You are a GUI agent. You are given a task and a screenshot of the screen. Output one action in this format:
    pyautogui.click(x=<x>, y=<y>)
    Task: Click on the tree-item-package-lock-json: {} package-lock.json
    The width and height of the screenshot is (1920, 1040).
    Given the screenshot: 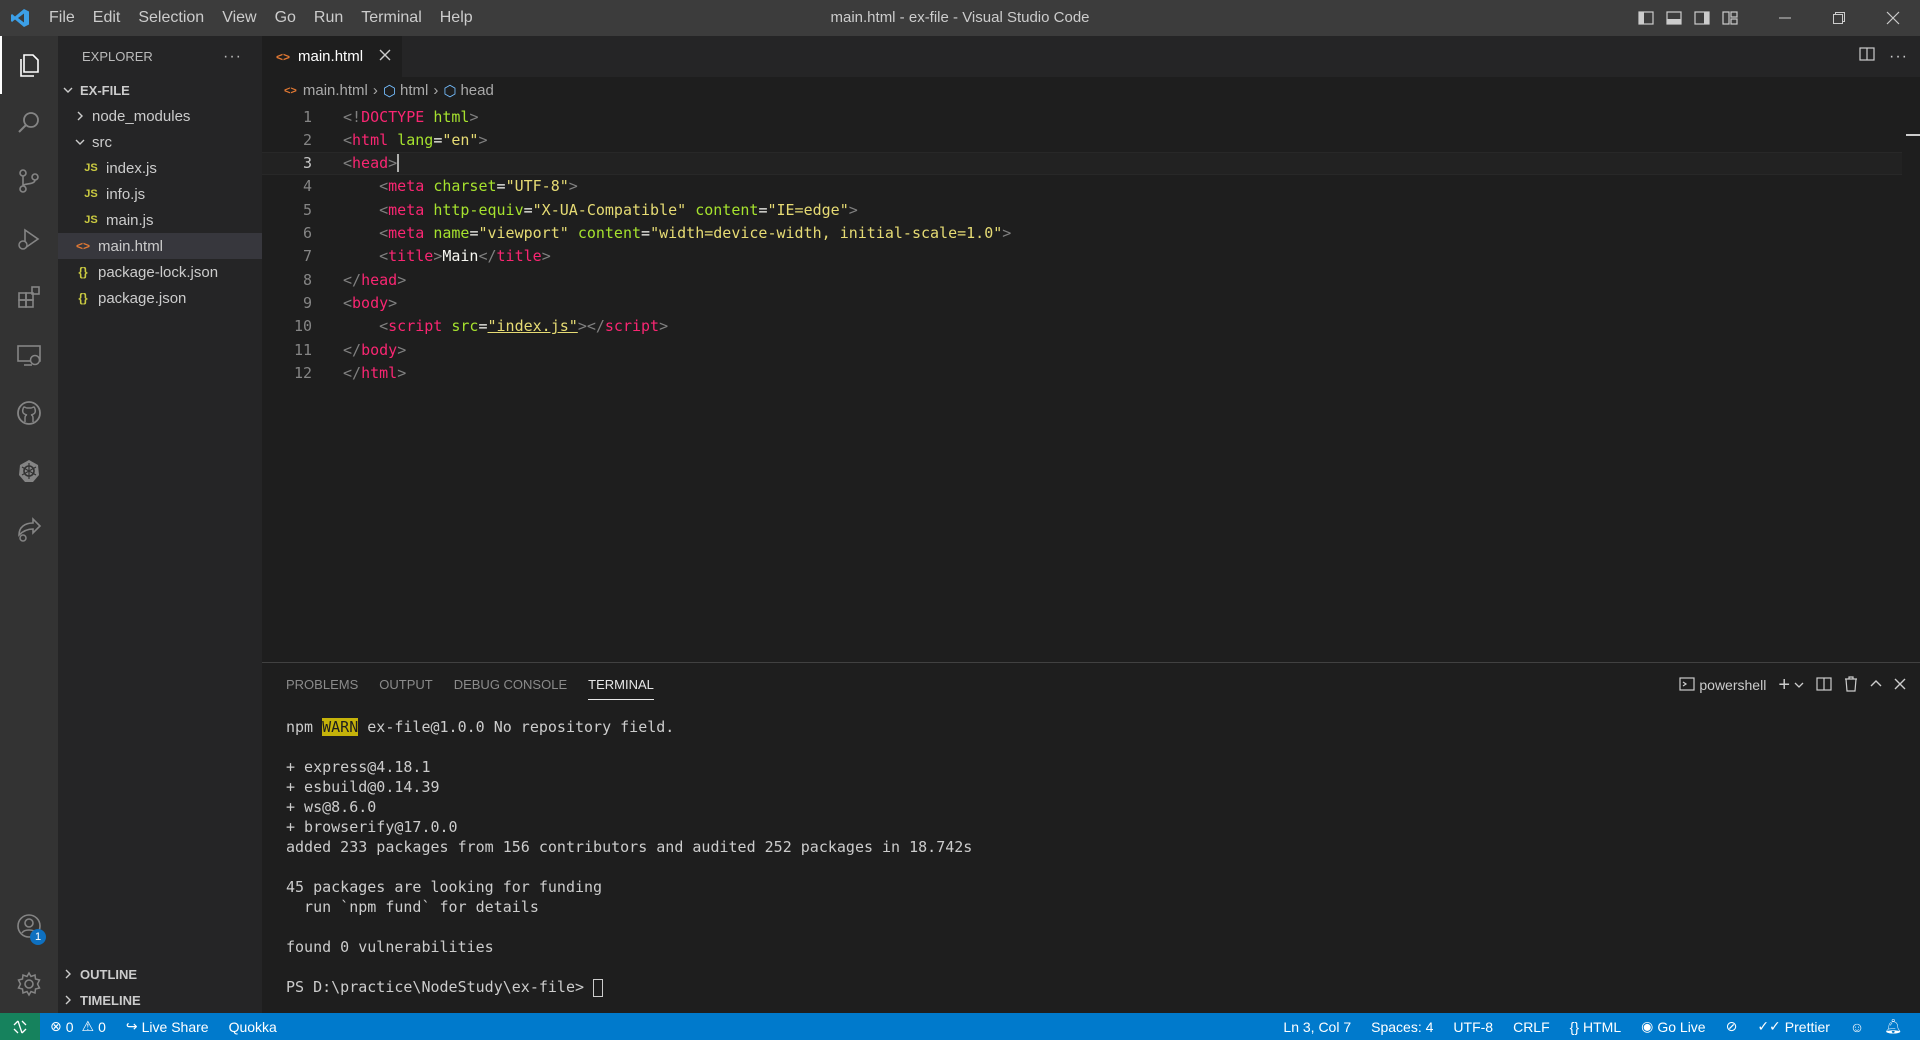 What is the action you would take?
    pyautogui.click(x=160, y=272)
    